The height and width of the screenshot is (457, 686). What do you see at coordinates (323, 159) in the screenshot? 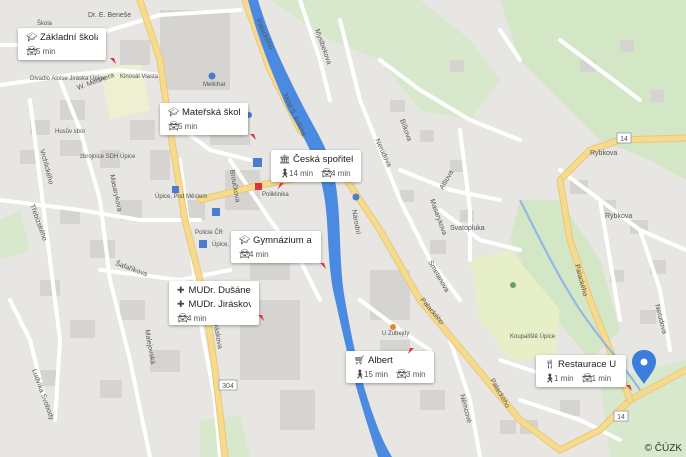
I see `card-title: Česká spořitelna` at bounding box center [323, 159].